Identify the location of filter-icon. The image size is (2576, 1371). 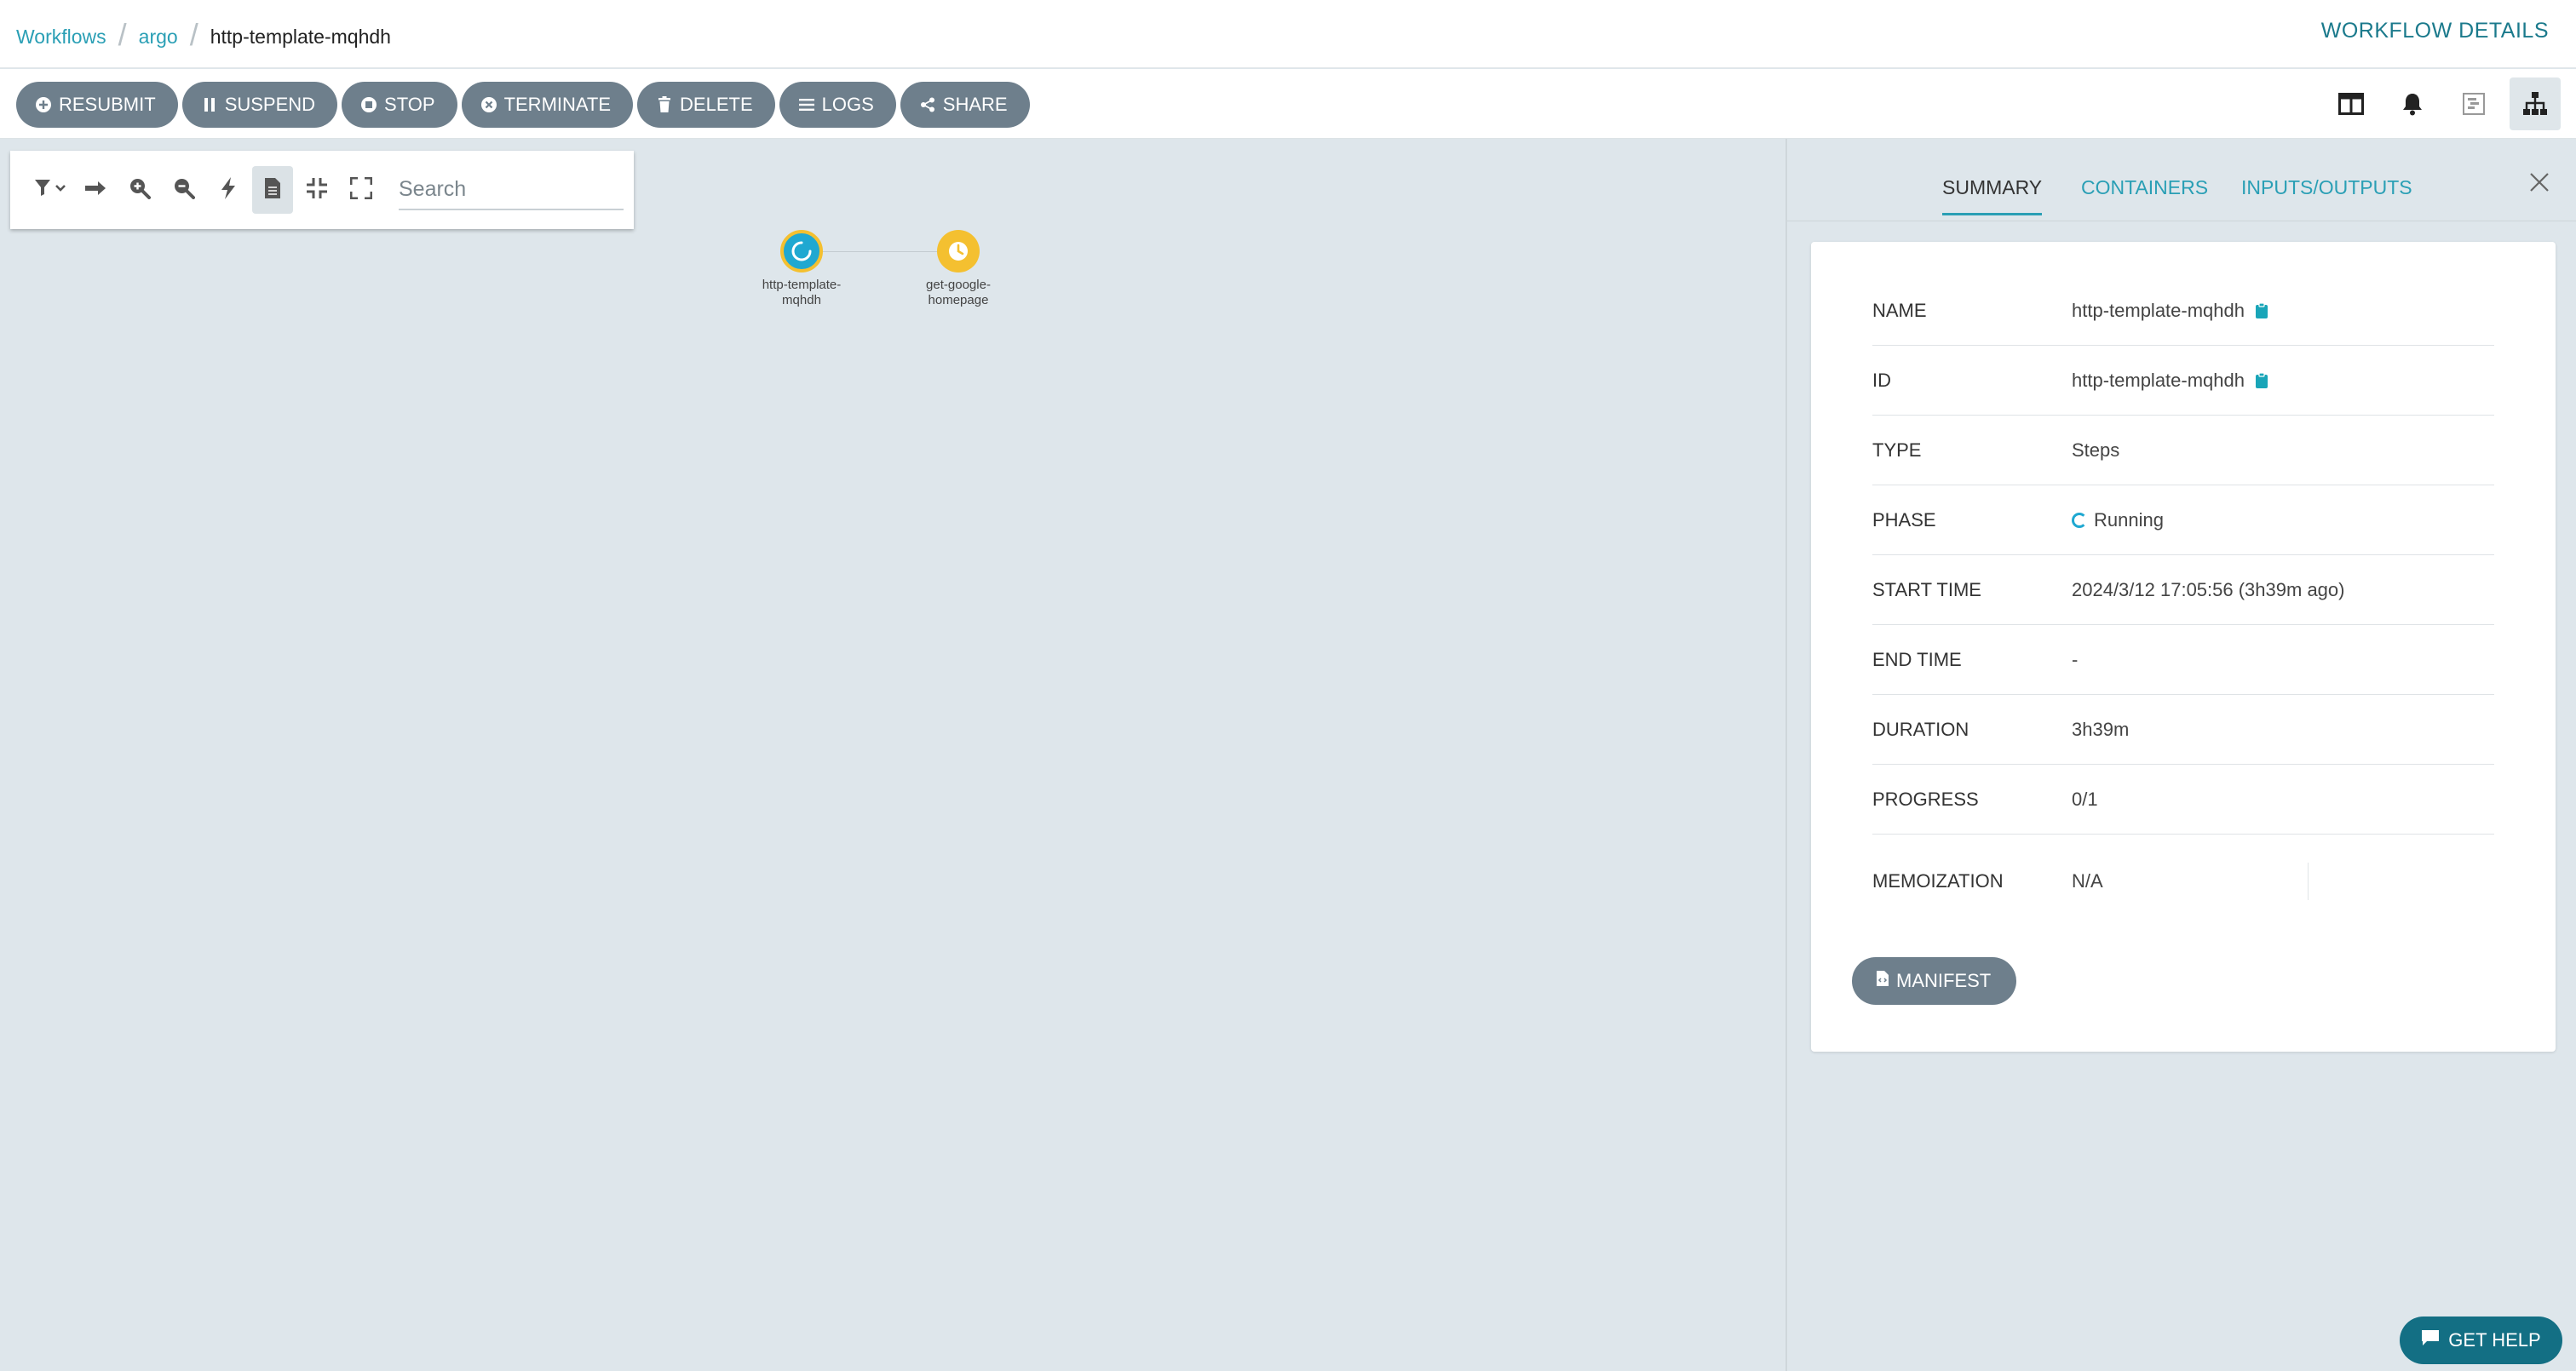
(51, 190).